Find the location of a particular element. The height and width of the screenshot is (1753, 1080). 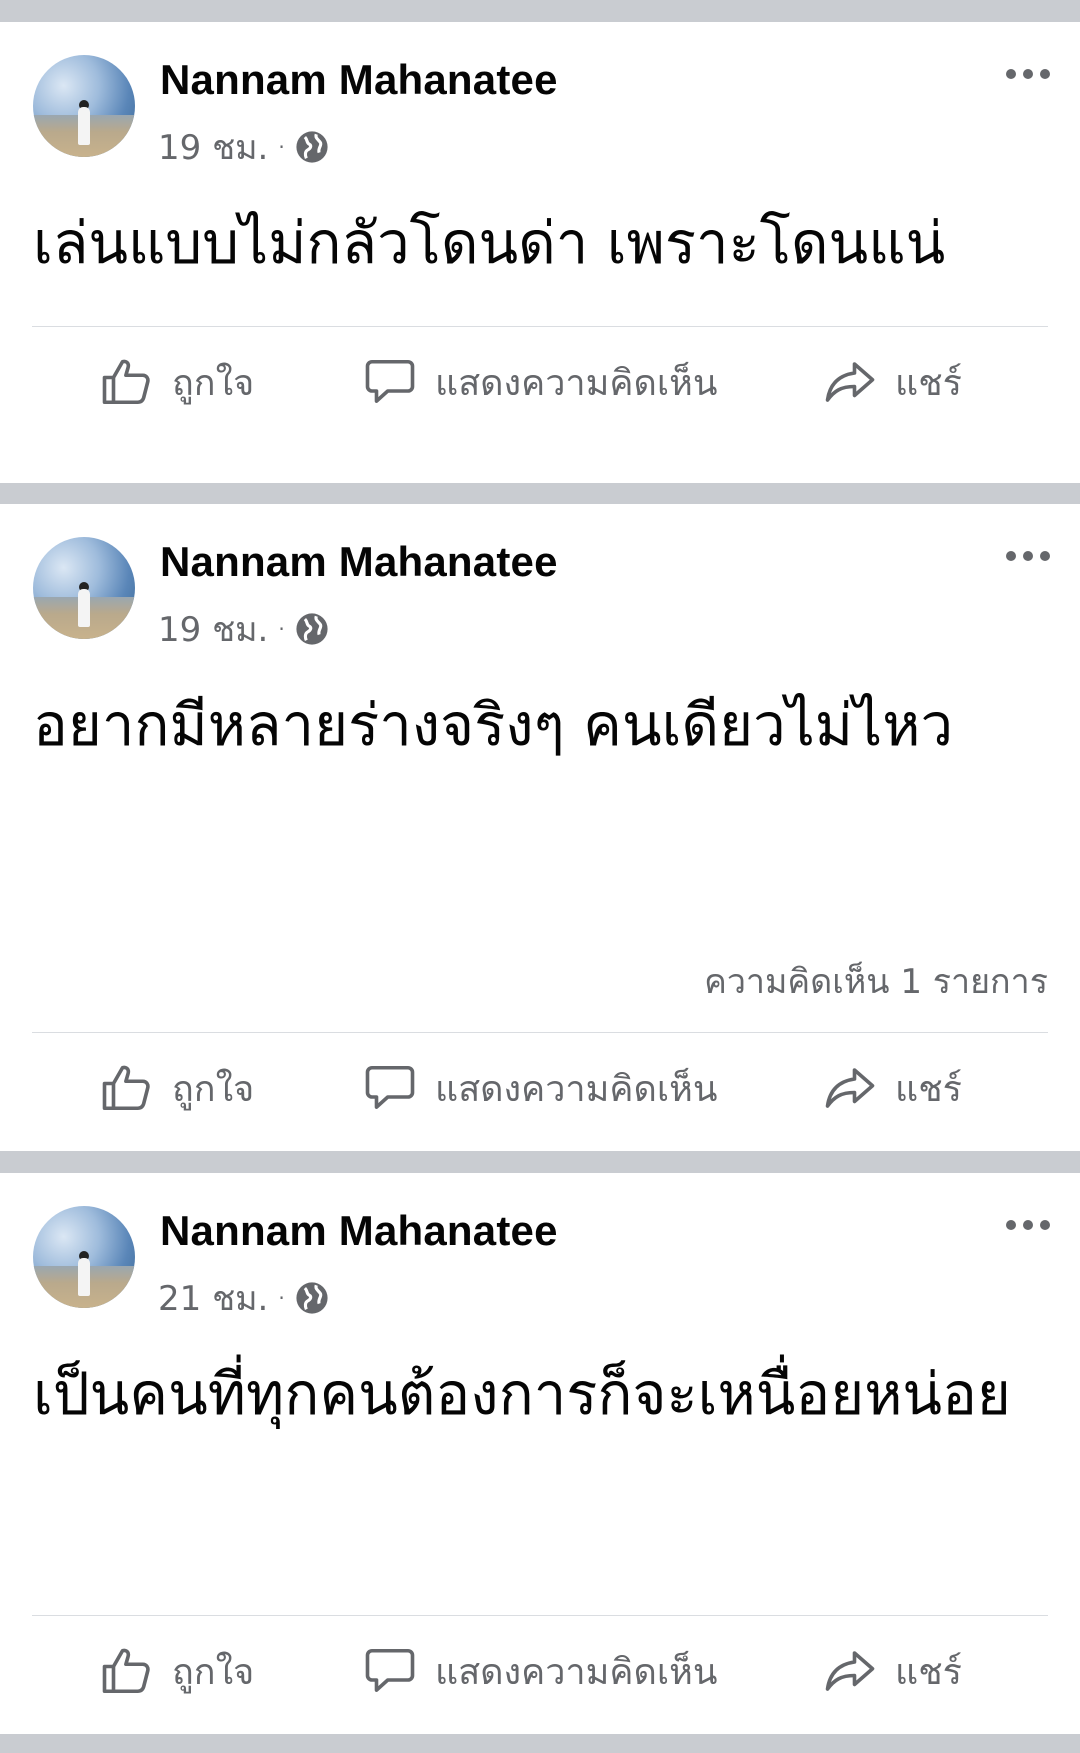

comment-count-link: ความคิดเห็น 1 รายการ is located at coordinates (876, 981).